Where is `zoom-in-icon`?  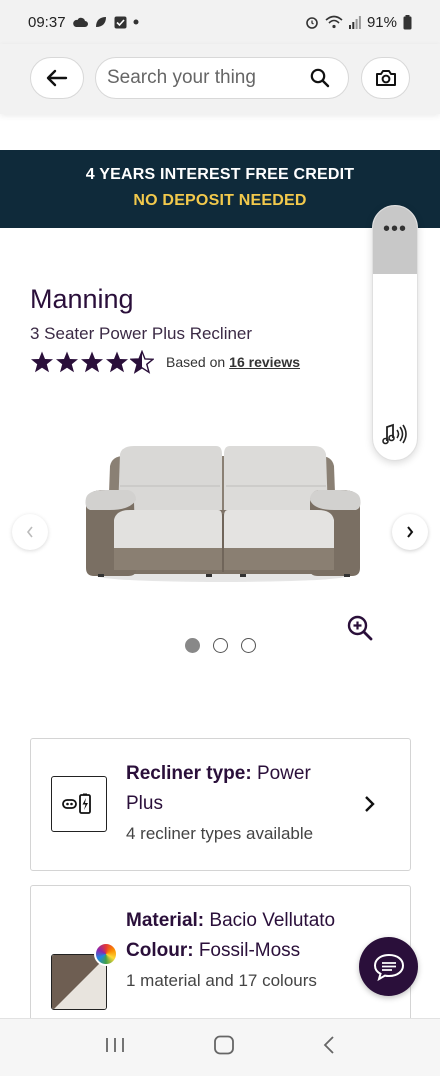 zoom-in-icon is located at coordinates (360, 630).